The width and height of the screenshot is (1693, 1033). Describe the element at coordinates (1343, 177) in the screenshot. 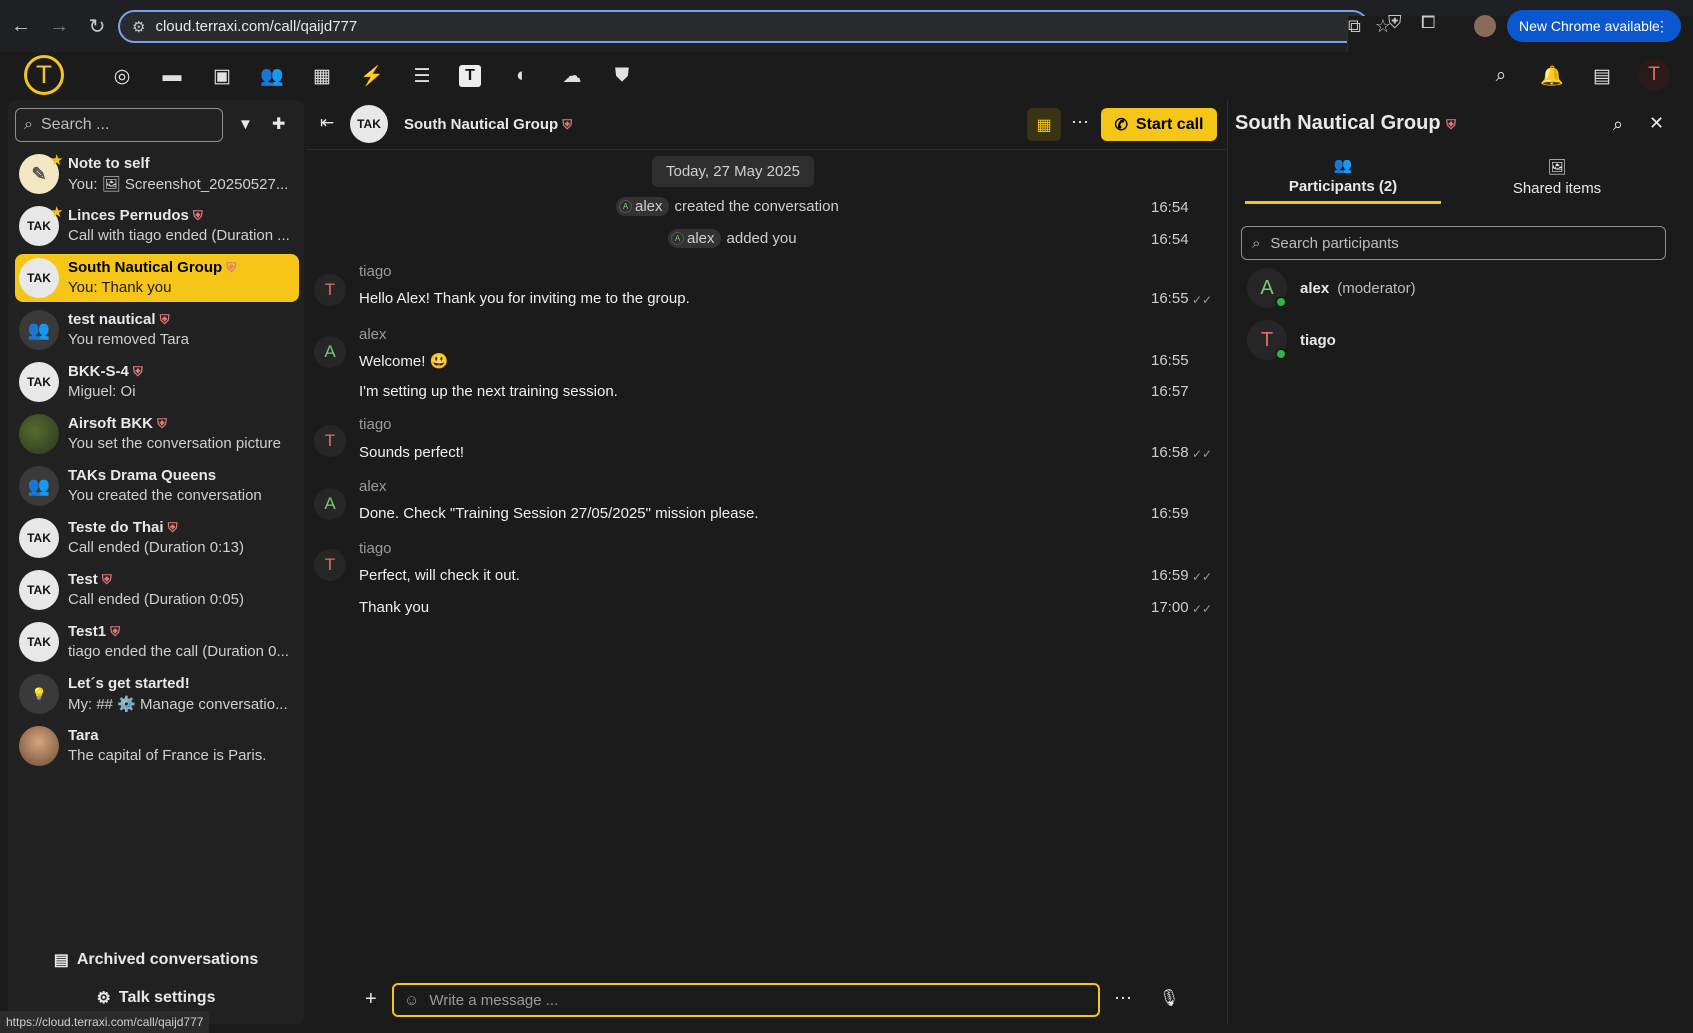

I see `tab-participants: 👥 Participants (2)` at that location.